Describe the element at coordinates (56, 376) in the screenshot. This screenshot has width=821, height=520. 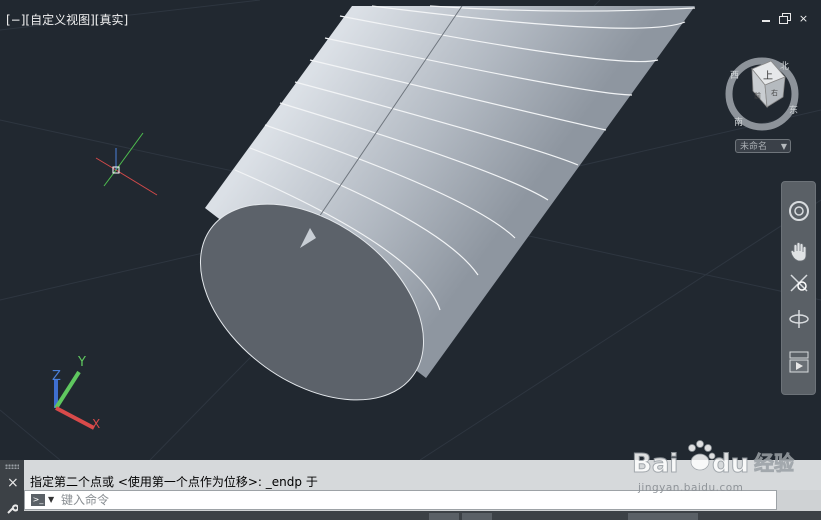
I see `svg-text: Z` at that location.